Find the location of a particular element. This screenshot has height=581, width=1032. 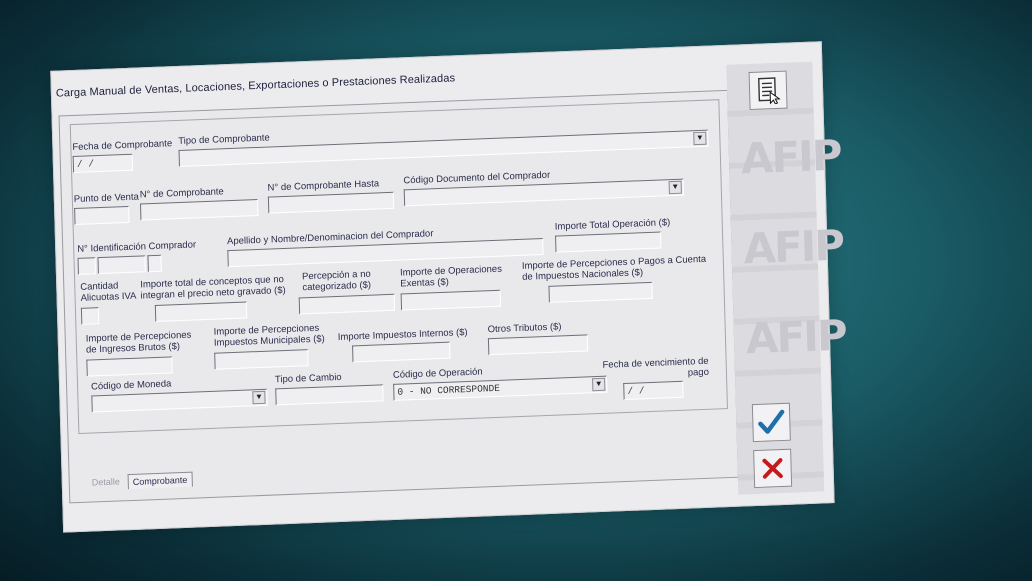

tab-comprobante: Comprobante is located at coordinates (160, 480).